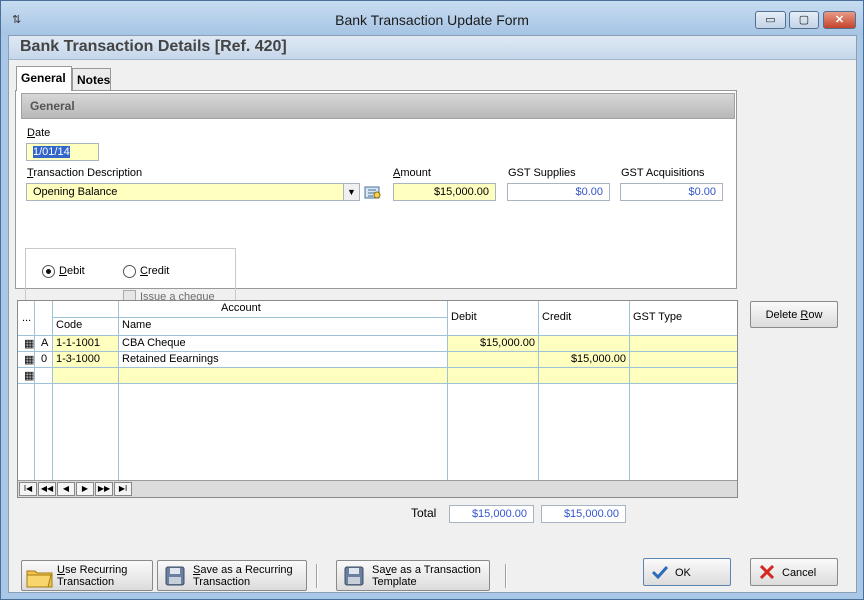  I want to click on row-debit: $15,000.00, so click(493, 343).